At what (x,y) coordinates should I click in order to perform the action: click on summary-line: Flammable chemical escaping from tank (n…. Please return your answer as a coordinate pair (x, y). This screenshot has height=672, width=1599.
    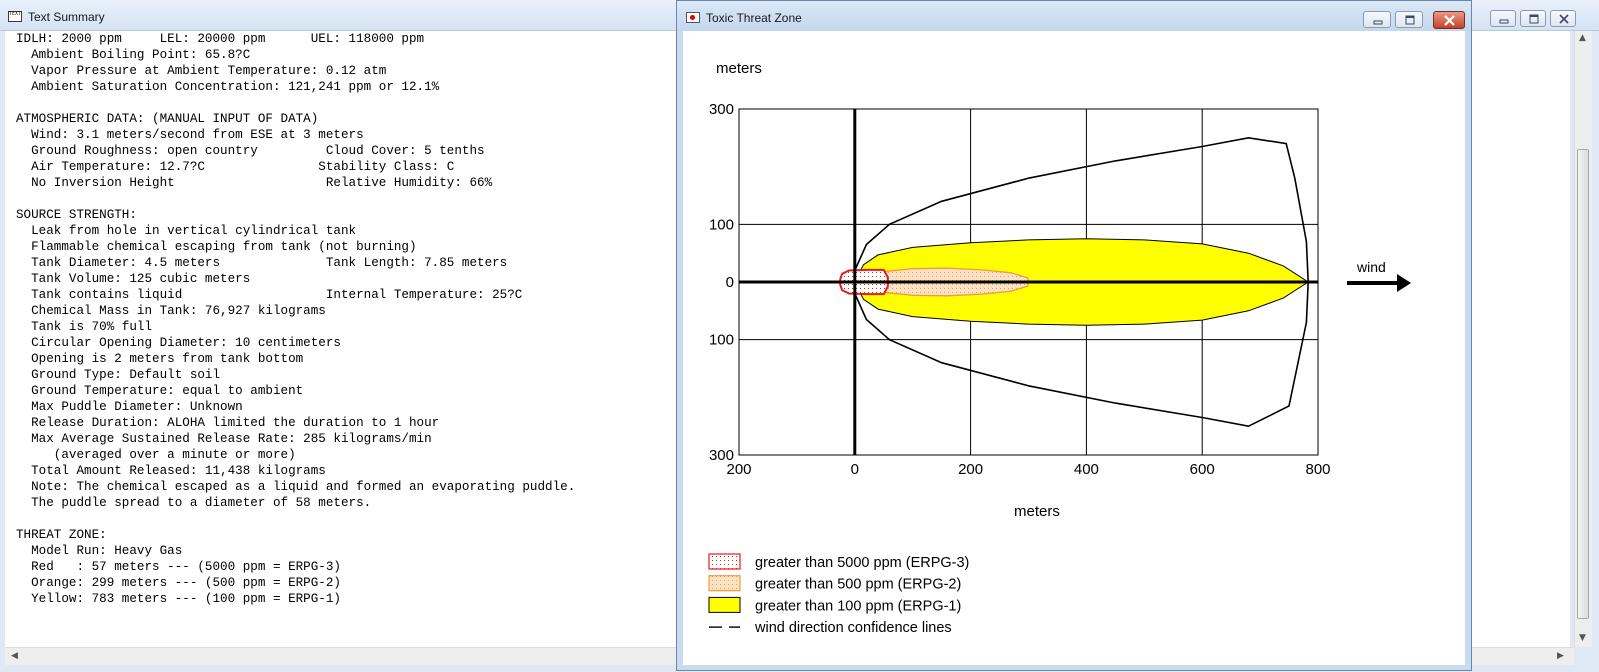
    Looking at the image, I should click on (216, 247).